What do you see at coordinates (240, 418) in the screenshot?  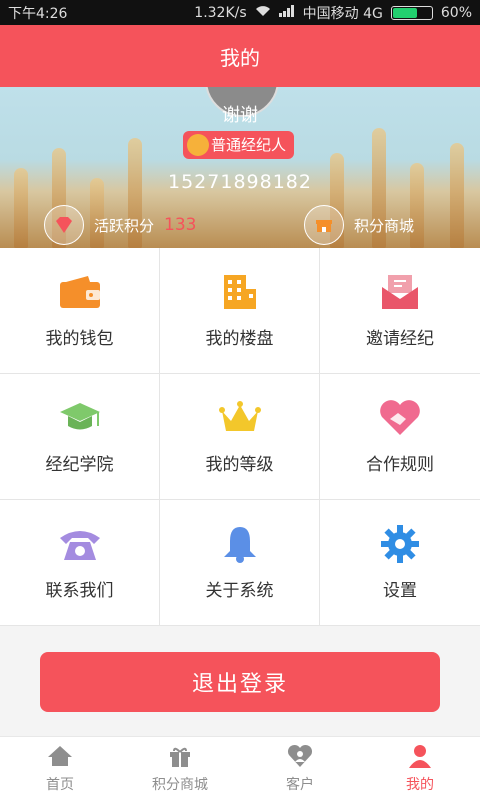 I see `crown-icon` at bounding box center [240, 418].